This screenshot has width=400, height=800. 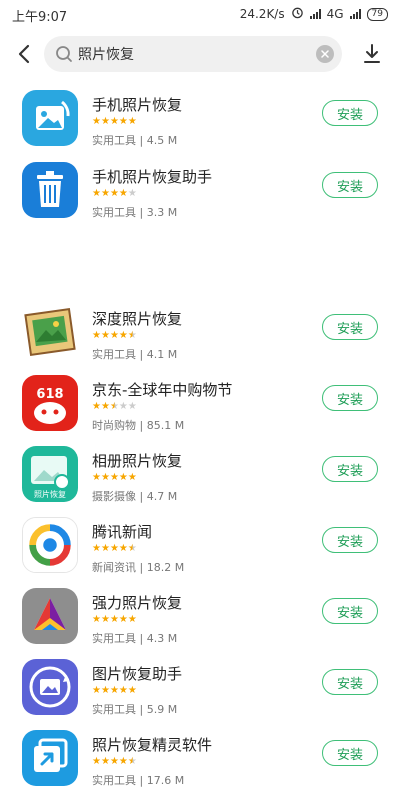 What do you see at coordinates (297, 14) in the screenshot?
I see `alarm-icon` at bounding box center [297, 14].